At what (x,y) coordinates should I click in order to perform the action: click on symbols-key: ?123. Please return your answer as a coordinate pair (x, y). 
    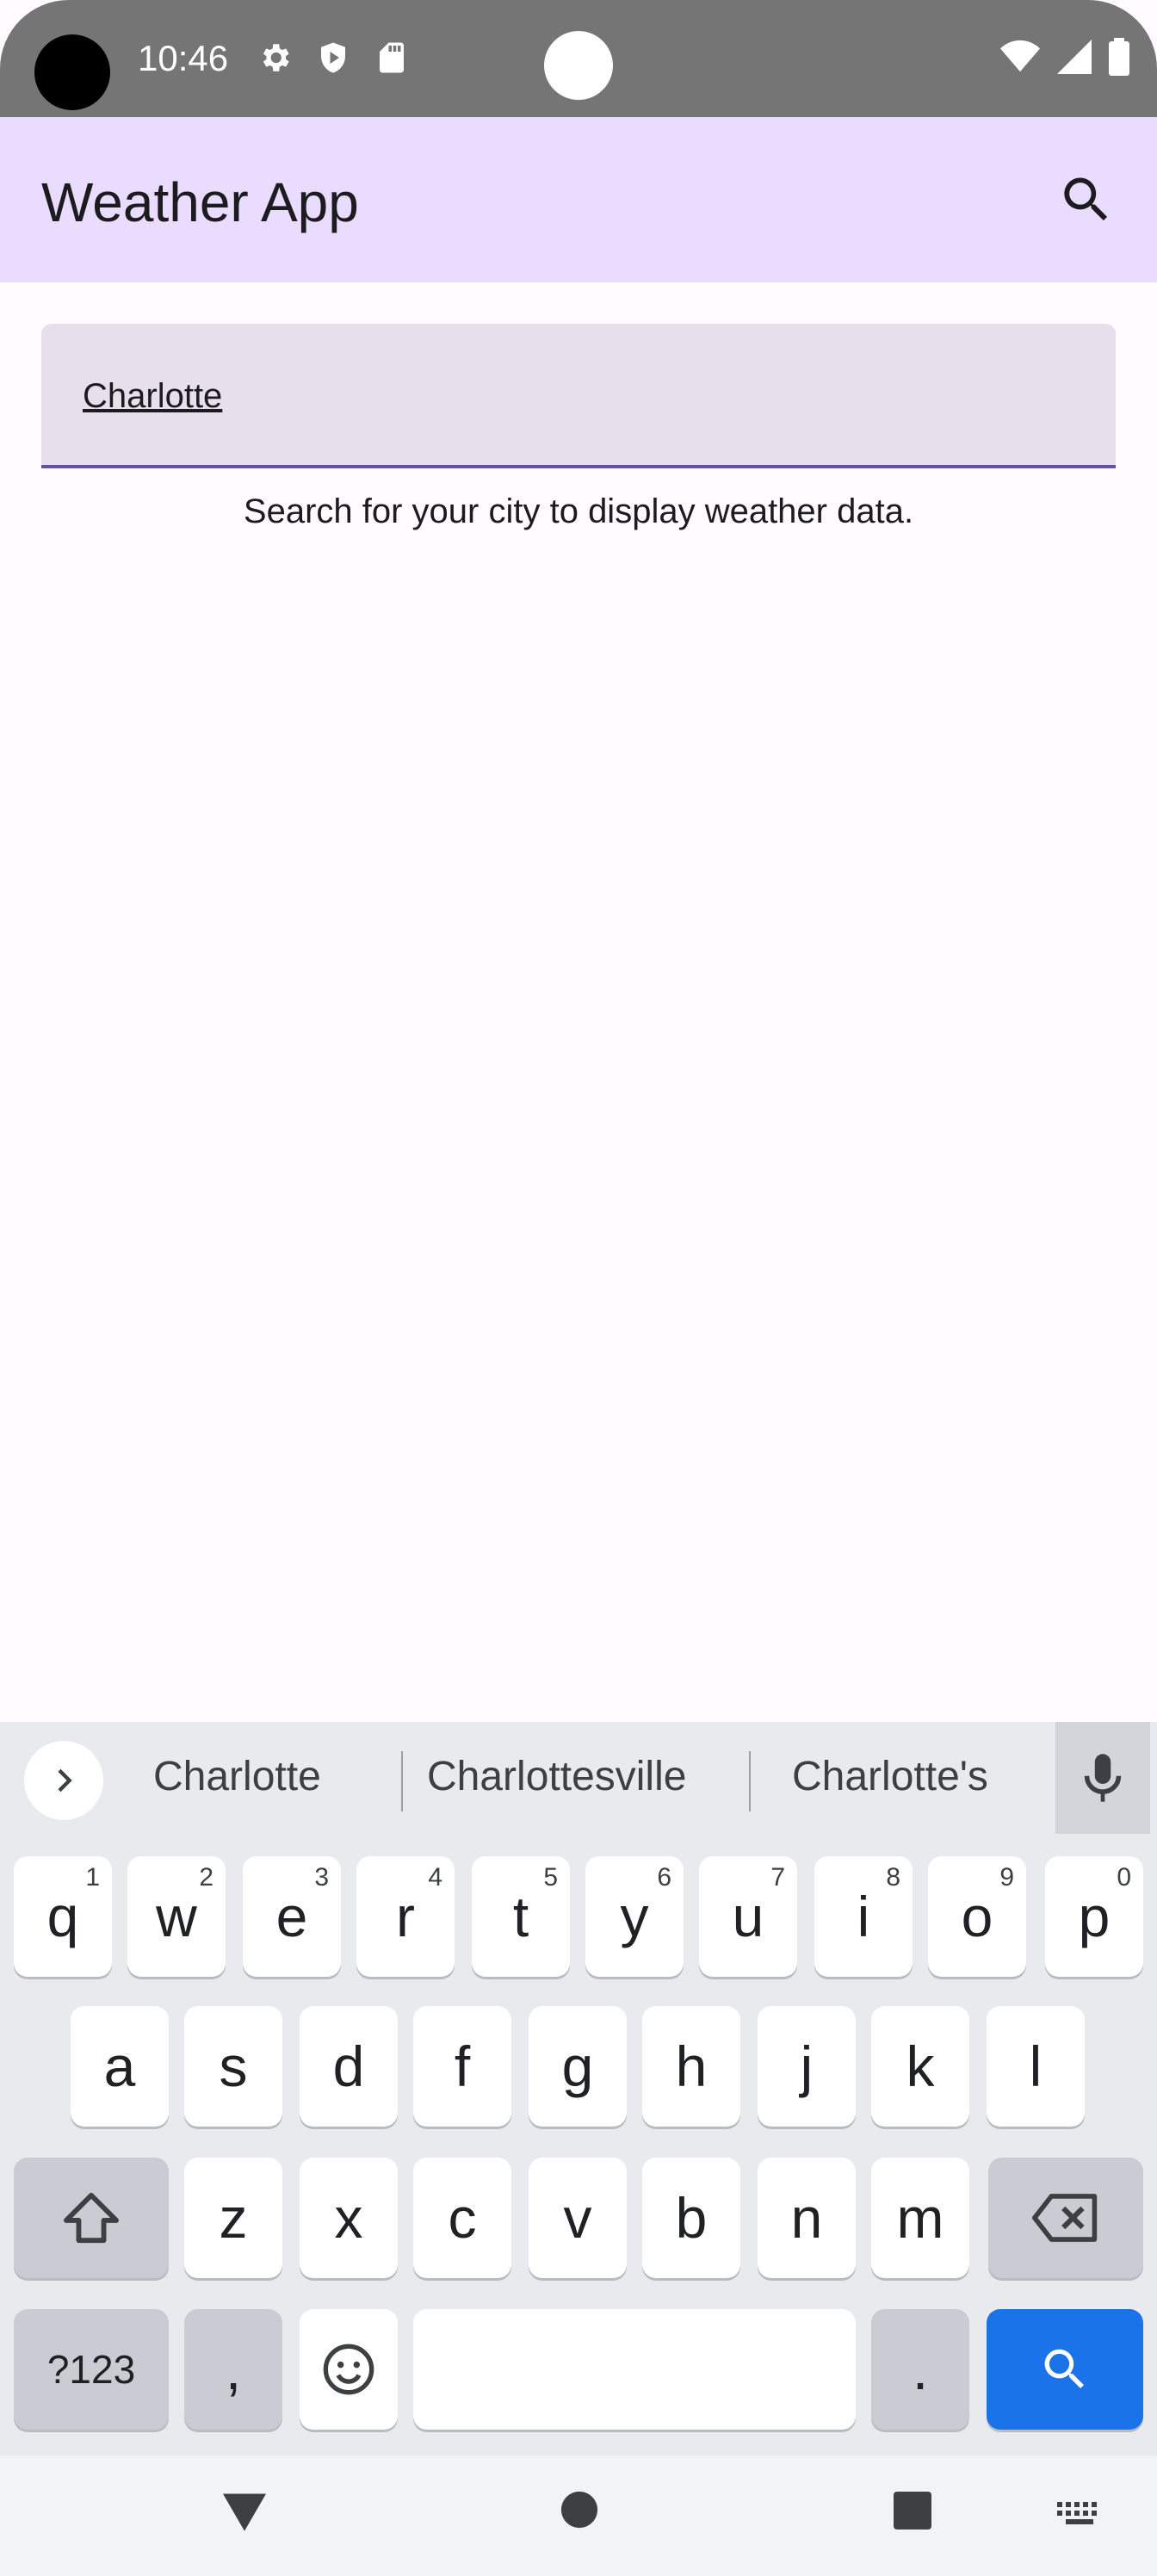
    Looking at the image, I should click on (92, 2369).